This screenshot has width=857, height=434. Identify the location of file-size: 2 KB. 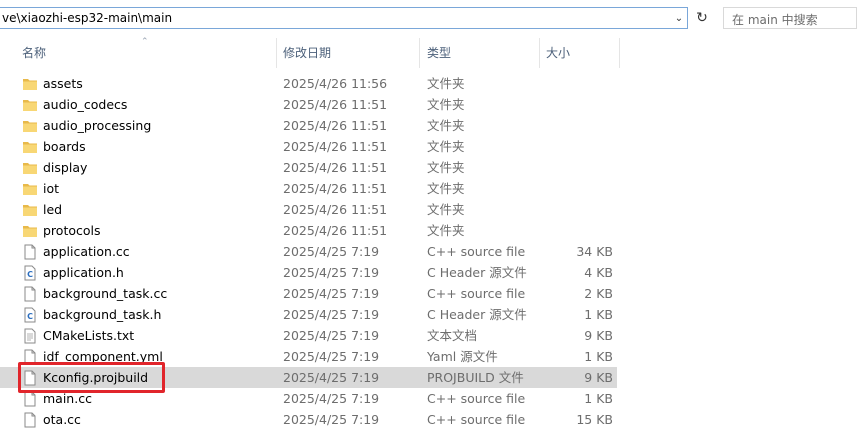
(598, 293).